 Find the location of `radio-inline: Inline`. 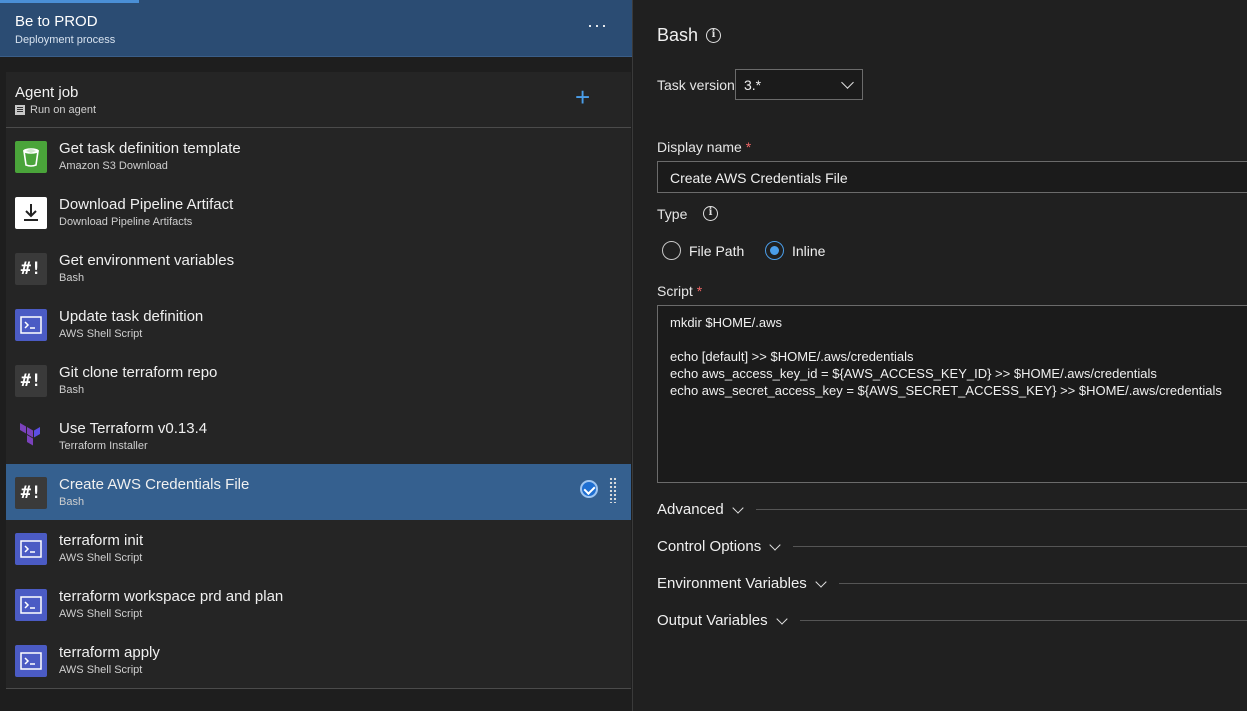

radio-inline: Inline is located at coordinates (795, 250).